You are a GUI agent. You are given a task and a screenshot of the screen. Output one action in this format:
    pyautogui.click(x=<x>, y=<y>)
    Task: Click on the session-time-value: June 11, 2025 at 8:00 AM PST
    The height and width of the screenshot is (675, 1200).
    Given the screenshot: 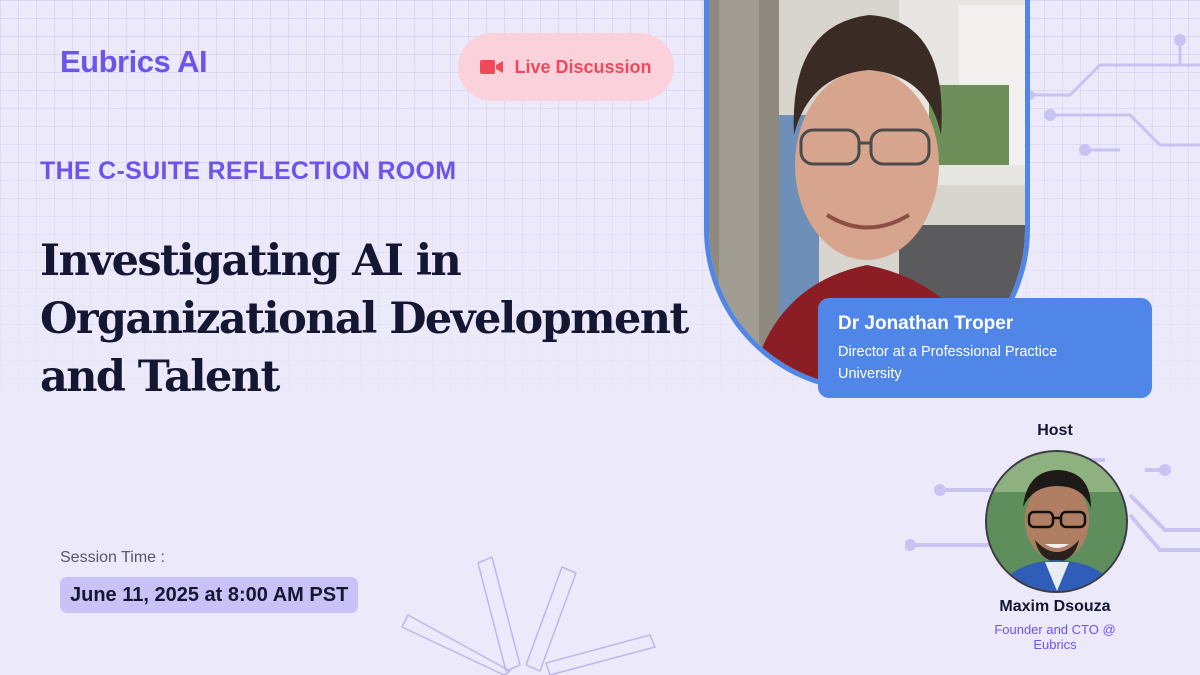 What is the action you would take?
    pyautogui.click(x=209, y=595)
    